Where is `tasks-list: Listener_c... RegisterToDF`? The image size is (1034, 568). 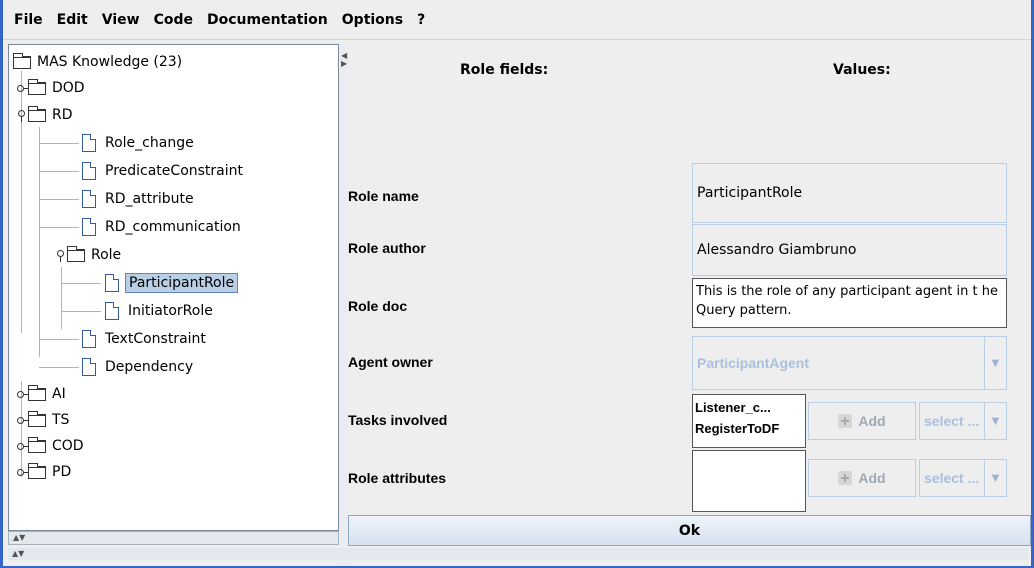 tasks-list: Listener_c... RegisterToDF is located at coordinates (749, 421).